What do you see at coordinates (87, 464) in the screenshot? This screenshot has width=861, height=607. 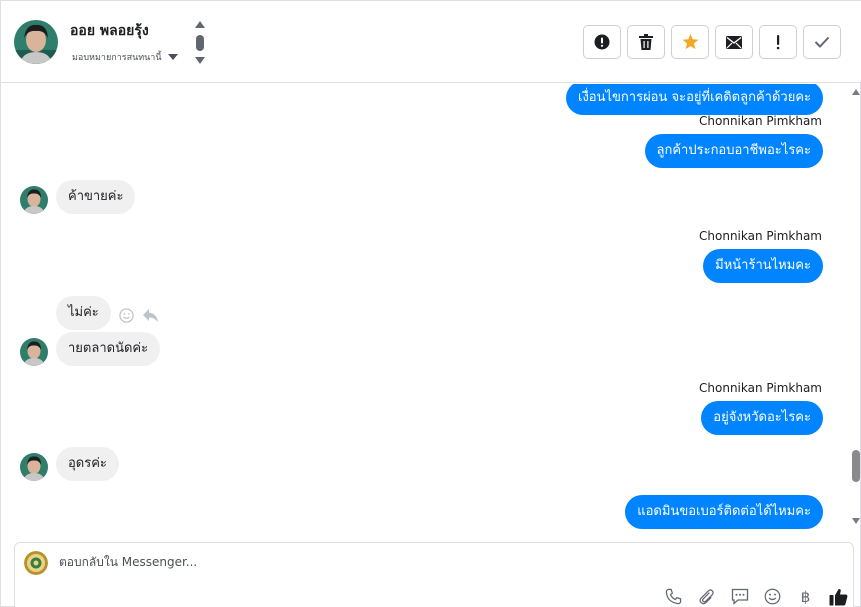 I see `message-bubble-incoming: อุดรค่ะ` at bounding box center [87, 464].